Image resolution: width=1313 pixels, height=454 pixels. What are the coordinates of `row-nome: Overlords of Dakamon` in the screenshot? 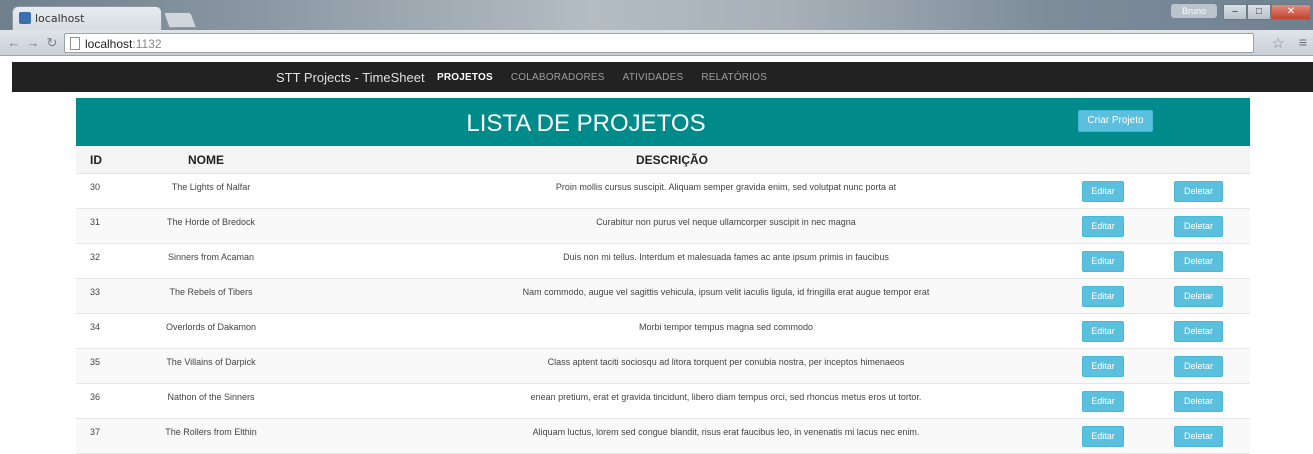 It's located at (211, 327).